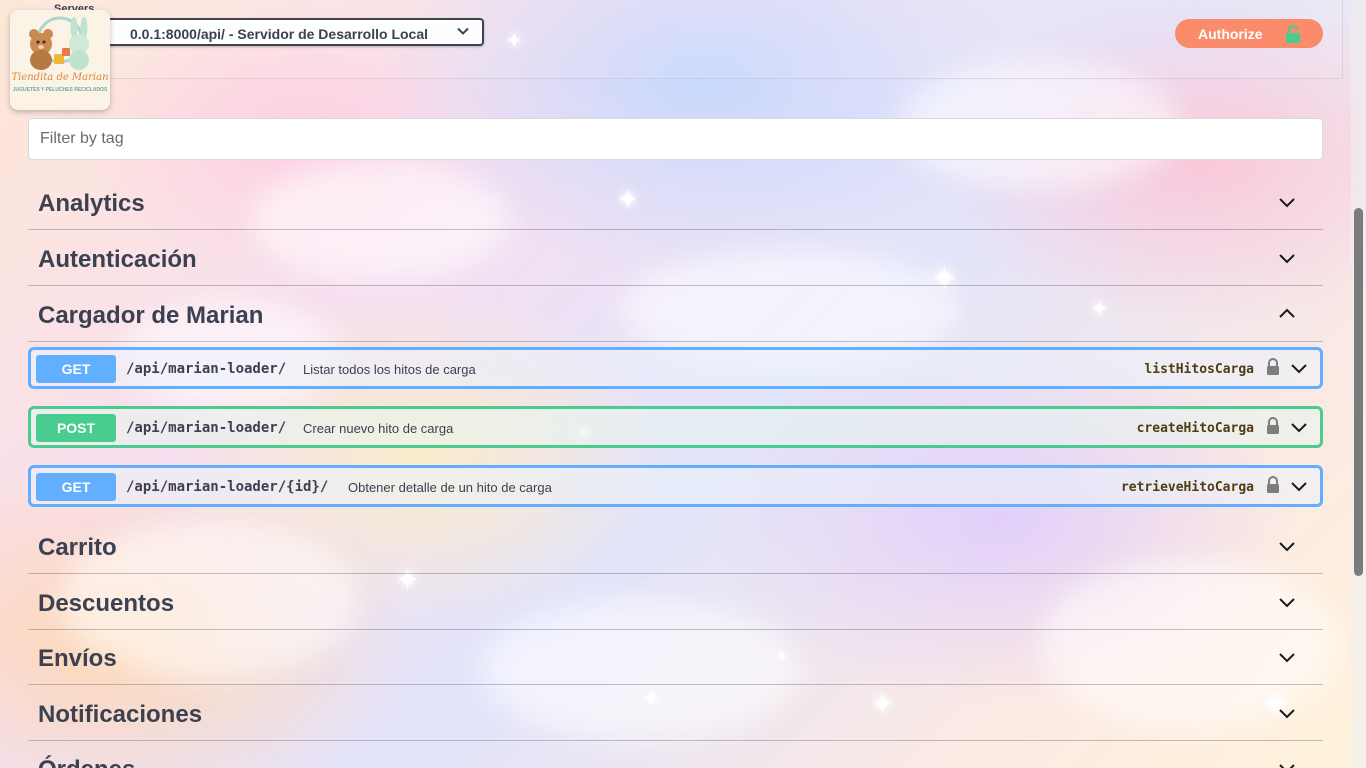 This screenshot has width=1366, height=768. I want to click on authorize-button: Authorize, so click(1249, 33).